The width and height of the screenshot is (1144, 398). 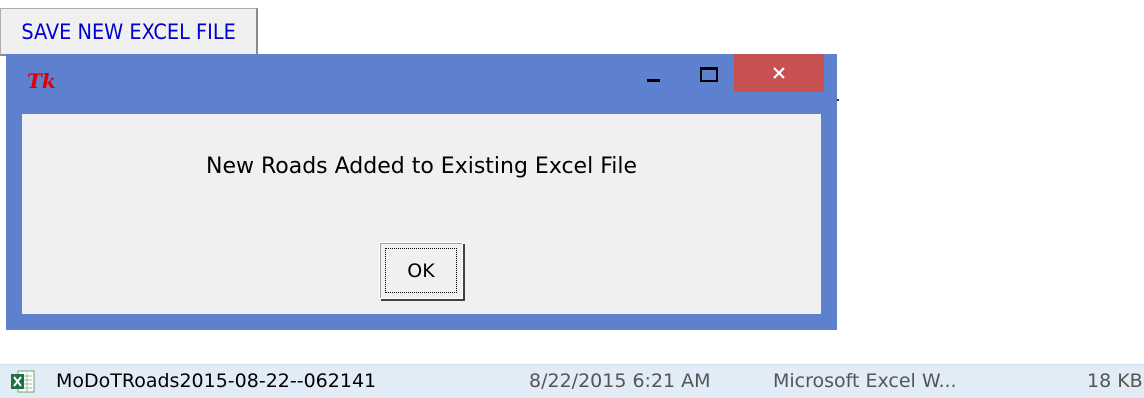 I want to click on dialog-message: New Roads Added to Existing Excel File, so click(x=421, y=166).